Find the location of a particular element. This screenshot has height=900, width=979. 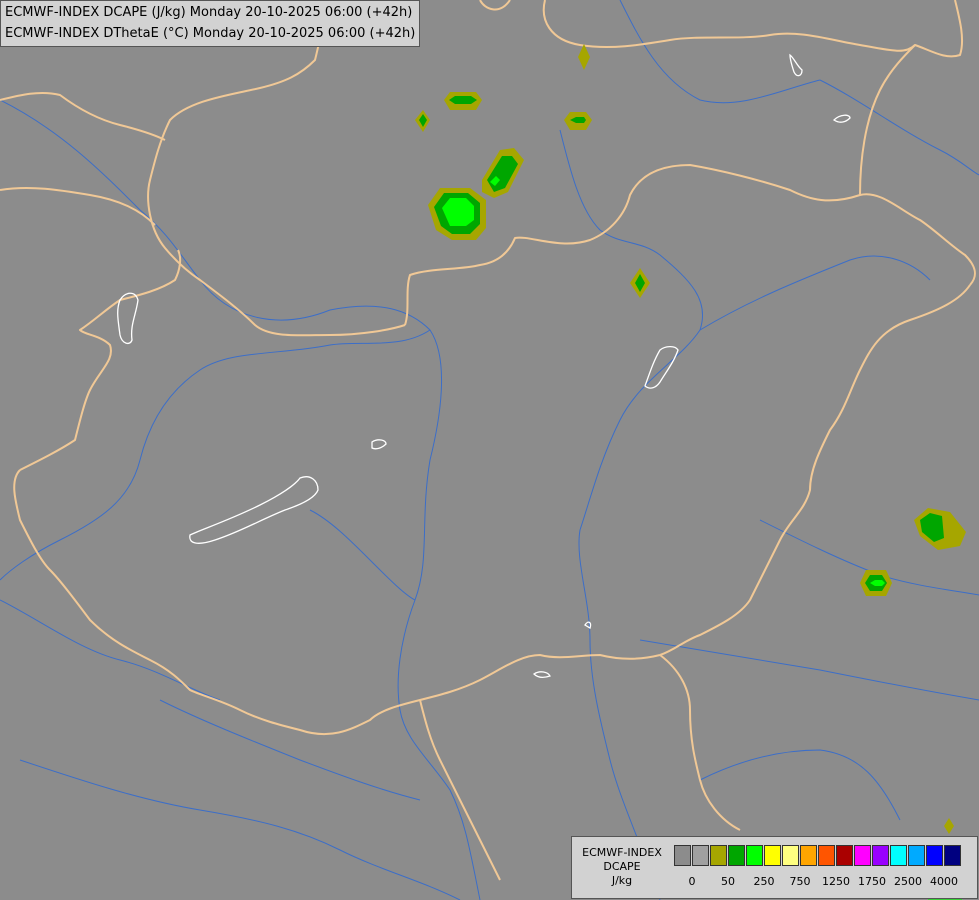

legend-tick-label: 1250 is located at coordinates (836, 881).